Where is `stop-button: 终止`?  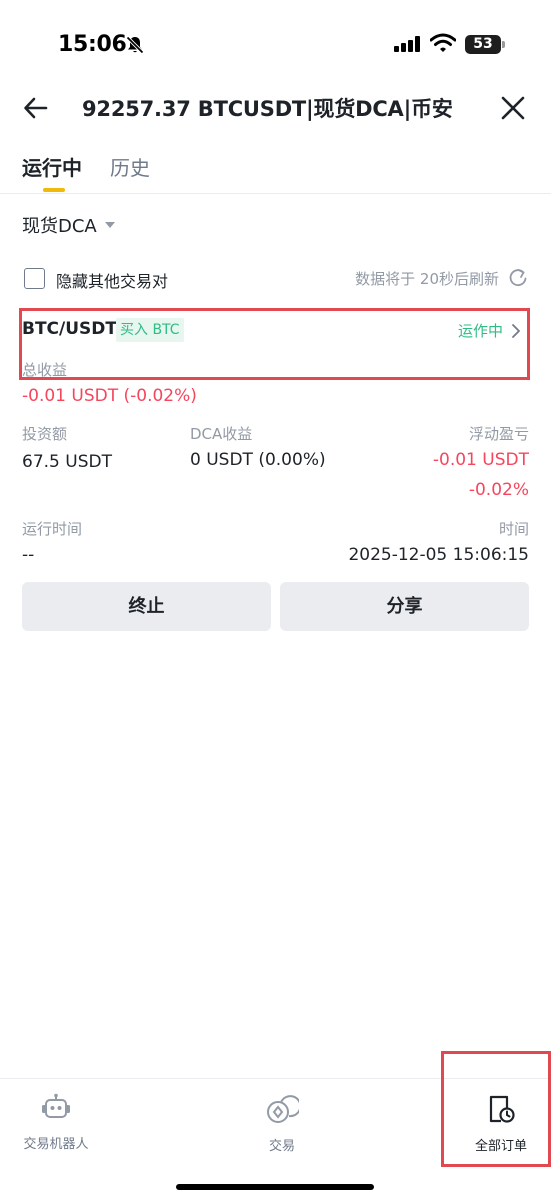
stop-button: 终止 is located at coordinates (146, 606).